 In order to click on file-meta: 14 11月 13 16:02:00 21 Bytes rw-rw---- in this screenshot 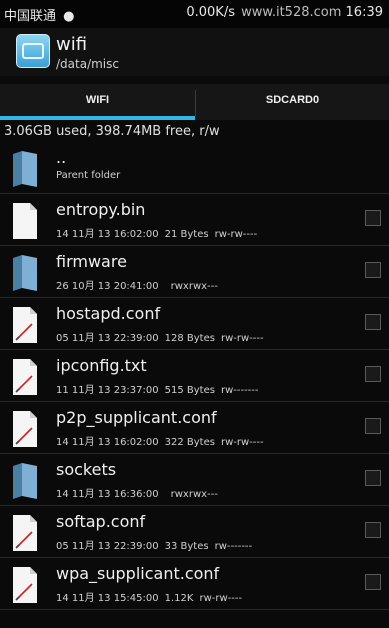, I will do `click(159, 232)`.